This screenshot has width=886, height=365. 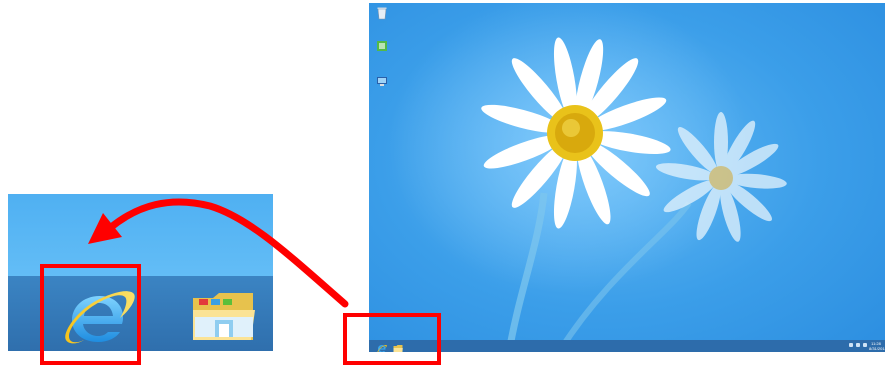 What do you see at coordinates (224, 317) in the screenshot?
I see `file-explorer-icon` at bounding box center [224, 317].